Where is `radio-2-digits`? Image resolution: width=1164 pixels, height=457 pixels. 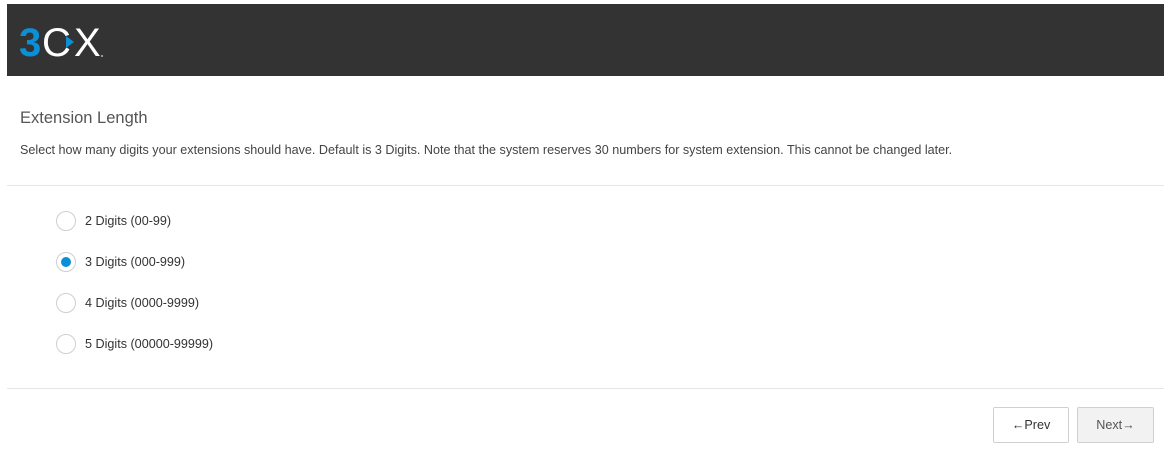 radio-2-digits is located at coordinates (66, 221).